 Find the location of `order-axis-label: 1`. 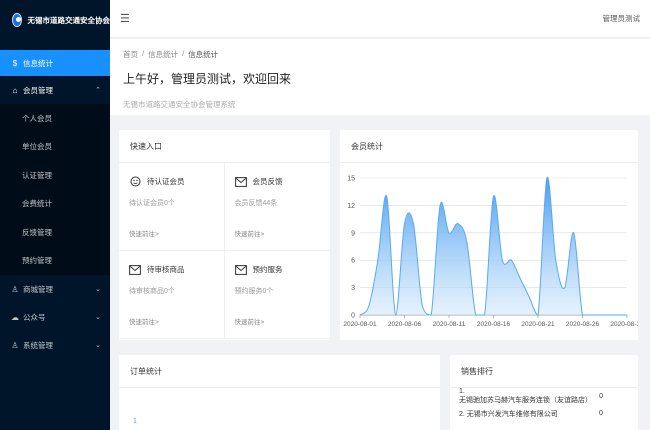

order-axis-label: 1 is located at coordinates (135, 421).